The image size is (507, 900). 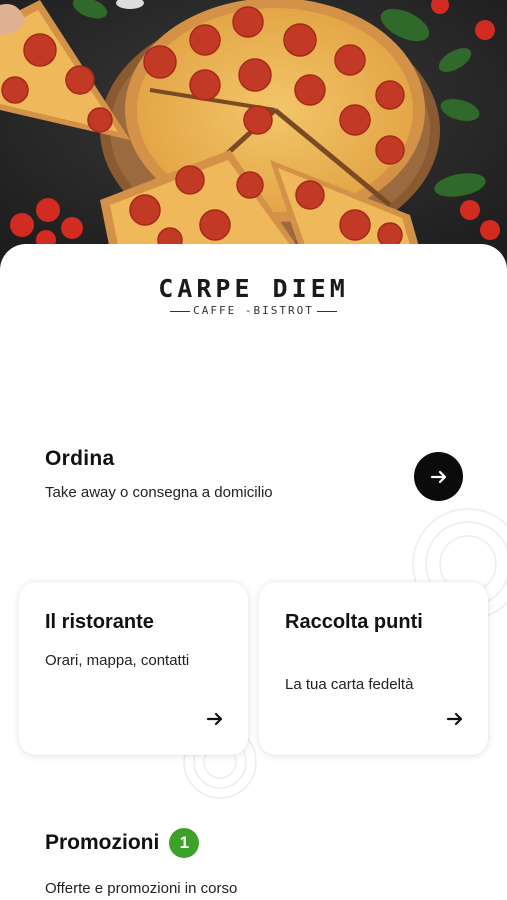 I want to click on logo-main-text: CARPE DIEM, so click(x=253, y=288).